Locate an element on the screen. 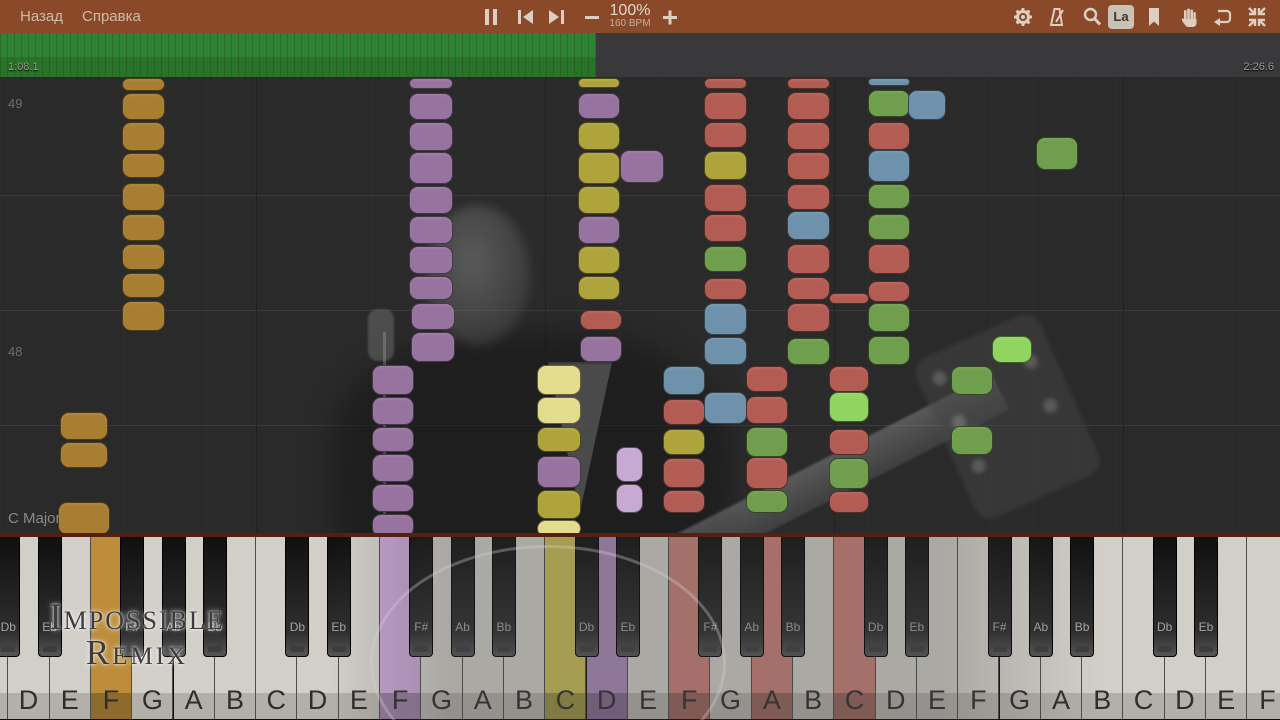 The width and height of the screenshot is (1280, 720). remaining-time: 2:26.6 is located at coordinates (1258, 67).